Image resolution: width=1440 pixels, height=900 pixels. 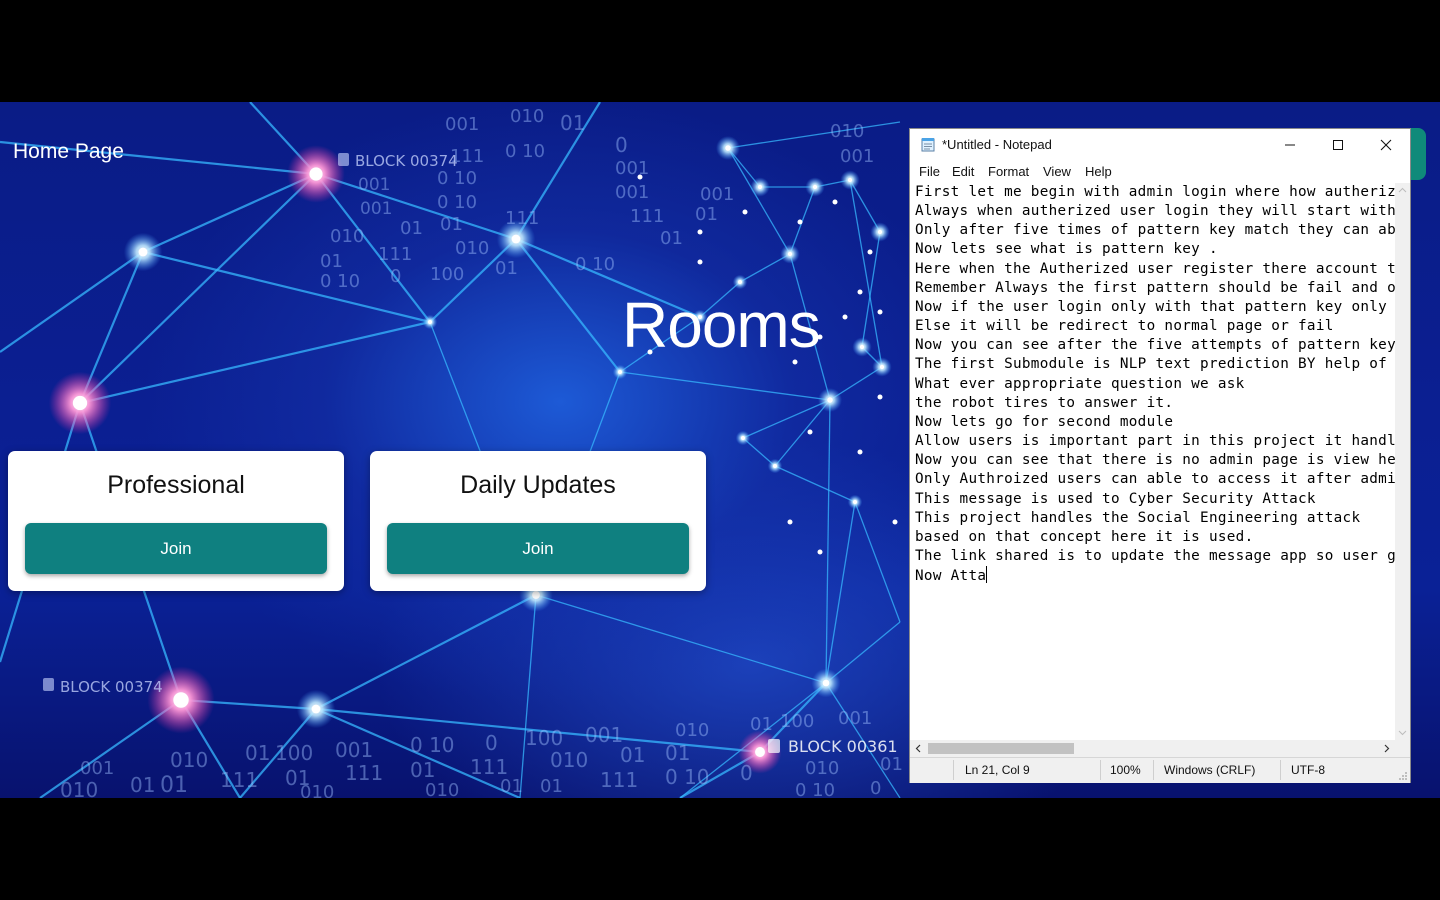 I want to click on scroll-right-icon, so click(x=1387, y=748).